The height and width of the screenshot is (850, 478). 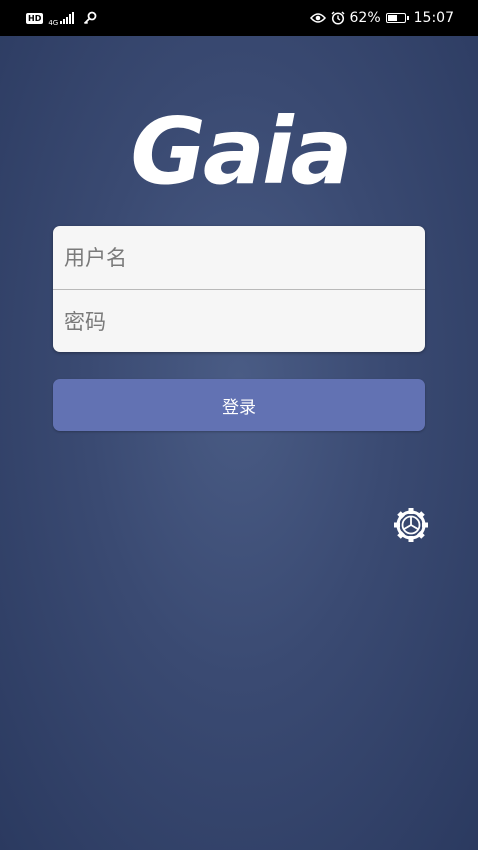 I want to click on gaia-logo: Gaia, so click(x=241, y=148).